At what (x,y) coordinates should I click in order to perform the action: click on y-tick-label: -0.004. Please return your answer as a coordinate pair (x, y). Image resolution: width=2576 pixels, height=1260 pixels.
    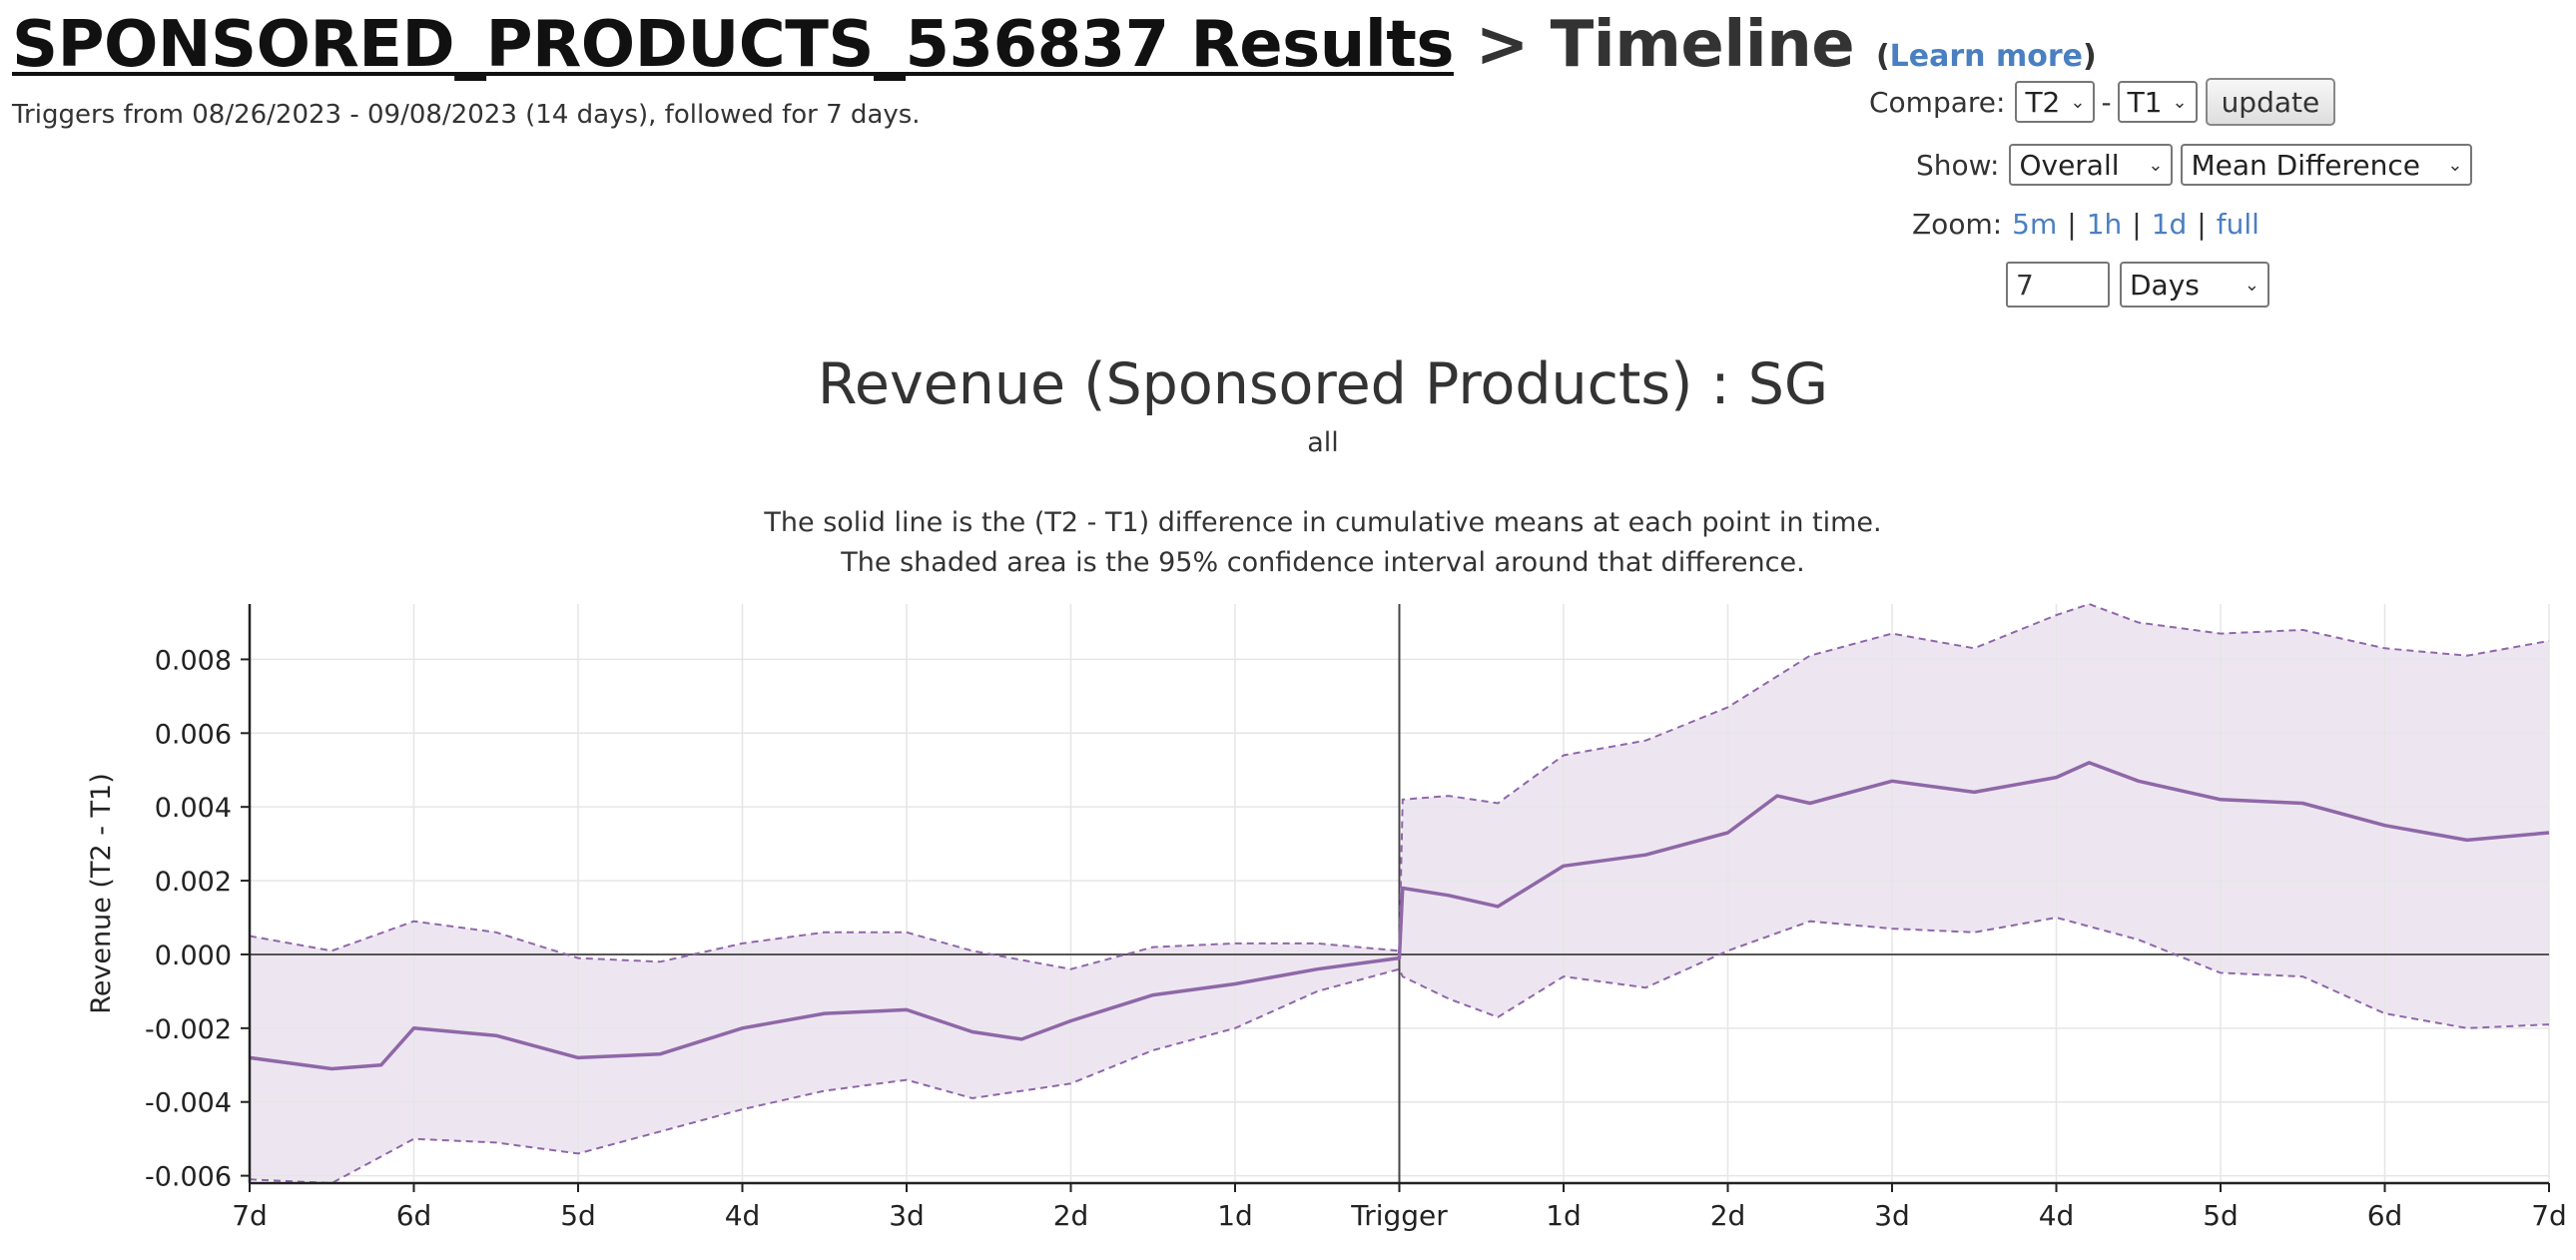
    Looking at the image, I should click on (188, 1103).